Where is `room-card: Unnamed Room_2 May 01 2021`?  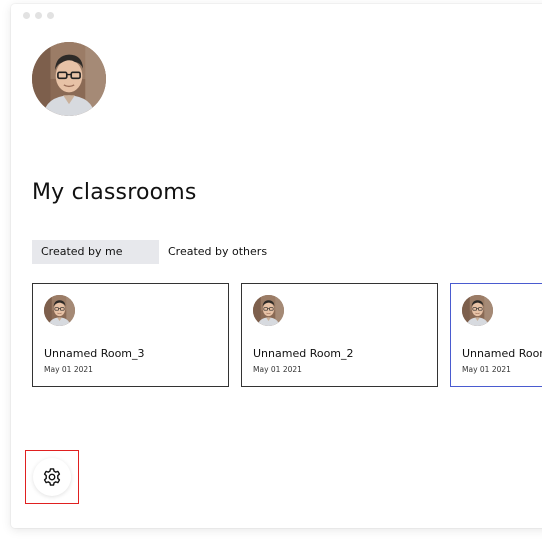
room-card: Unnamed Room_2 May 01 2021 is located at coordinates (339, 335).